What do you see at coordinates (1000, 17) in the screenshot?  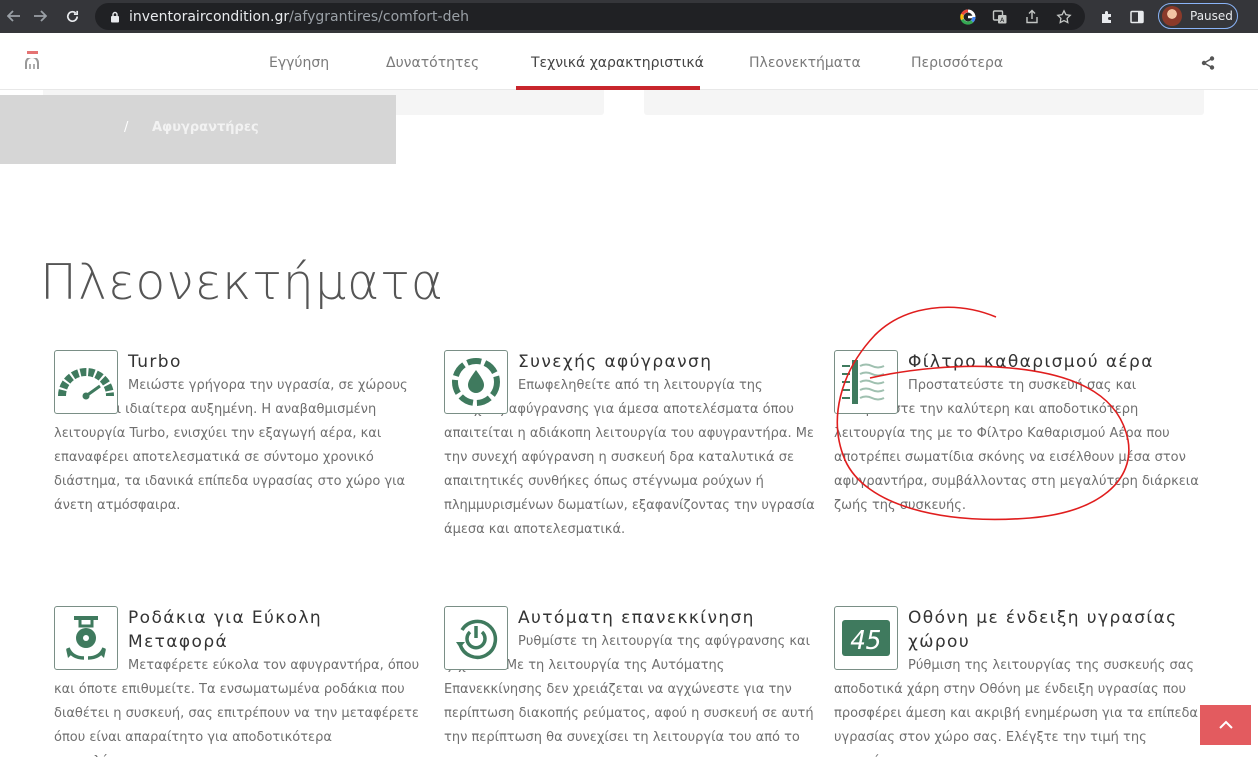 I see `translate-icon: A` at bounding box center [1000, 17].